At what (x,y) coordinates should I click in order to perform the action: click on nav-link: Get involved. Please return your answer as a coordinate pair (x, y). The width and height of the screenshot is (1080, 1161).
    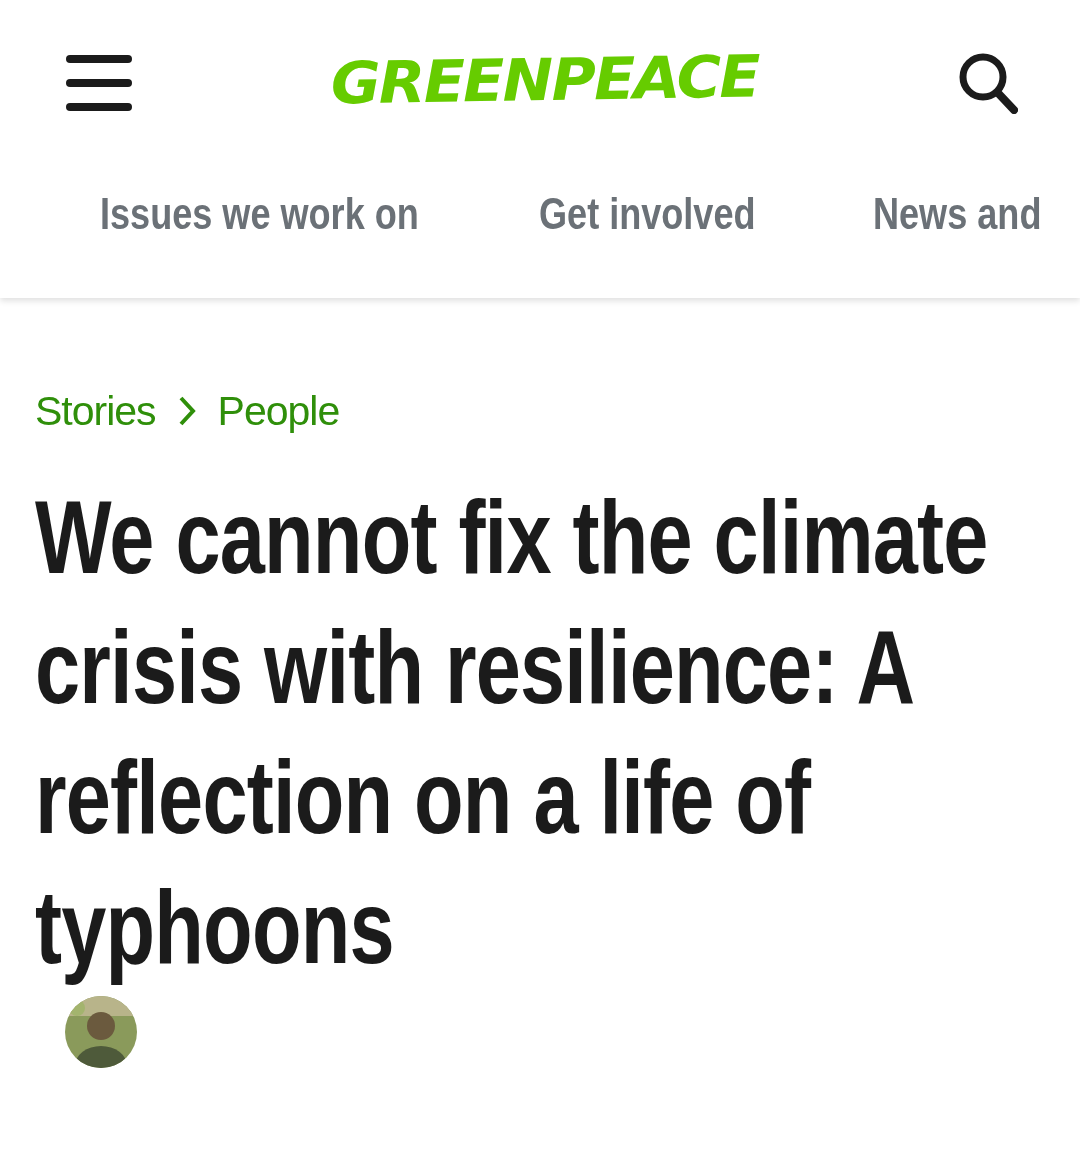
    Looking at the image, I should click on (647, 213).